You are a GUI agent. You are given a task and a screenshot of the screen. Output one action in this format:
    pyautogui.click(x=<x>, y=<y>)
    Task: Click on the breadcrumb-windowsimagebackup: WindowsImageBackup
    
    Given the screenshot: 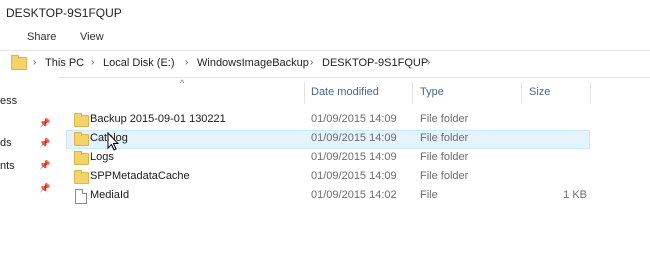 What is the action you would take?
    pyautogui.click(x=253, y=63)
    